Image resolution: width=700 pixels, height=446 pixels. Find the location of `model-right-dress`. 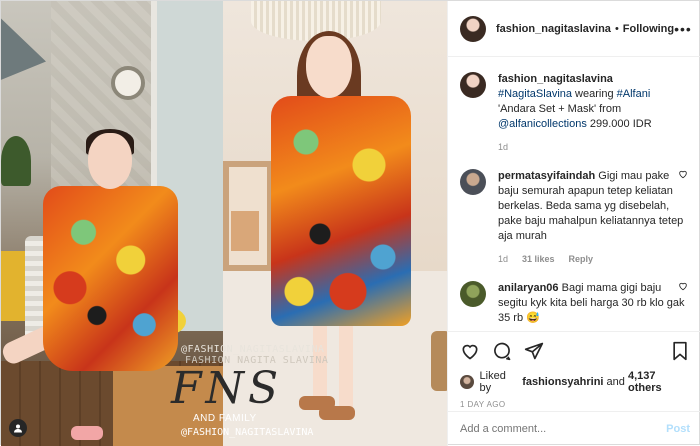

model-right-dress is located at coordinates (341, 211).